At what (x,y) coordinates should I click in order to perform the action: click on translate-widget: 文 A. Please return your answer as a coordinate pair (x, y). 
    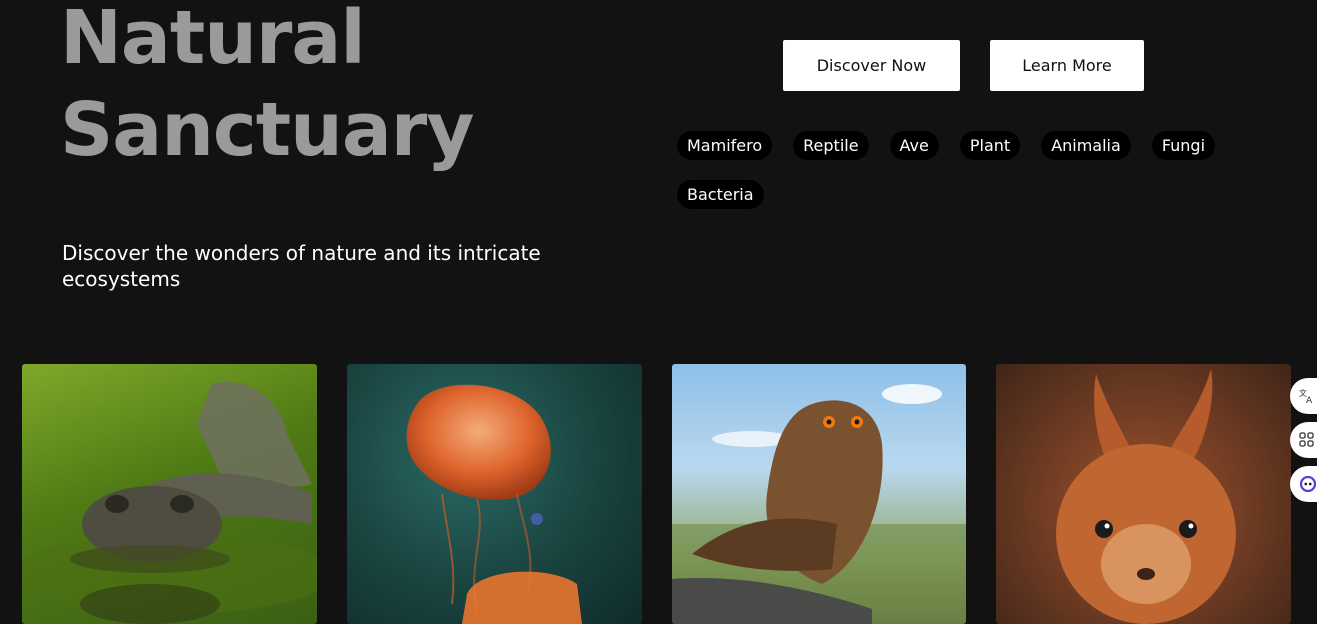
    Looking at the image, I should click on (1303, 396).